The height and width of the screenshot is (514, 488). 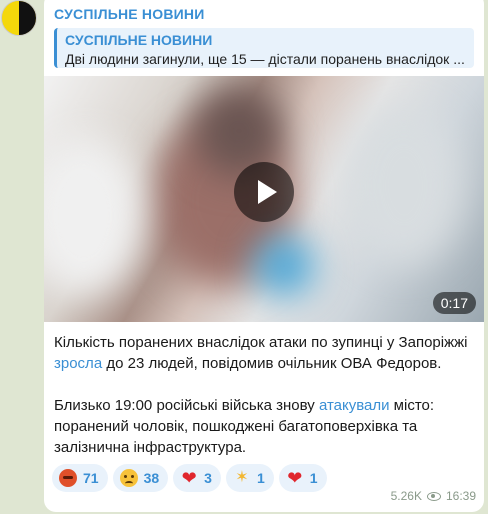 What do you see at coordinates (406, 496) in the screenshot?
I see `view-count: 5.26K` at bounding box center [406, 496].